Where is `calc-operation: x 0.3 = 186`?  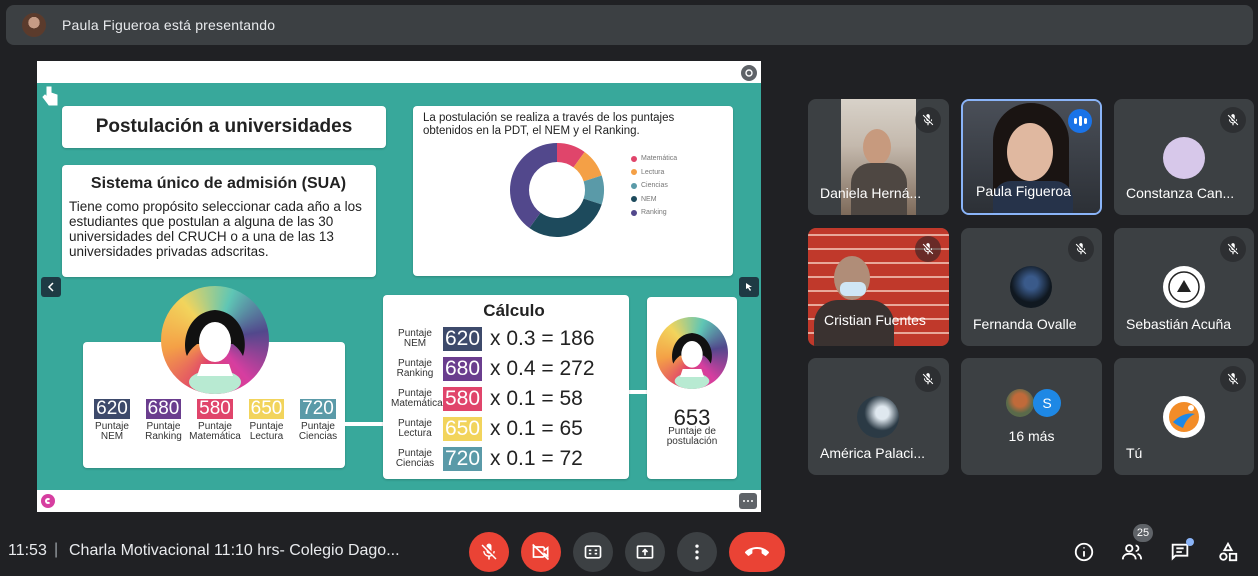
calc-operation: x 0.3 = 186 is located at coordinates (542, 338).